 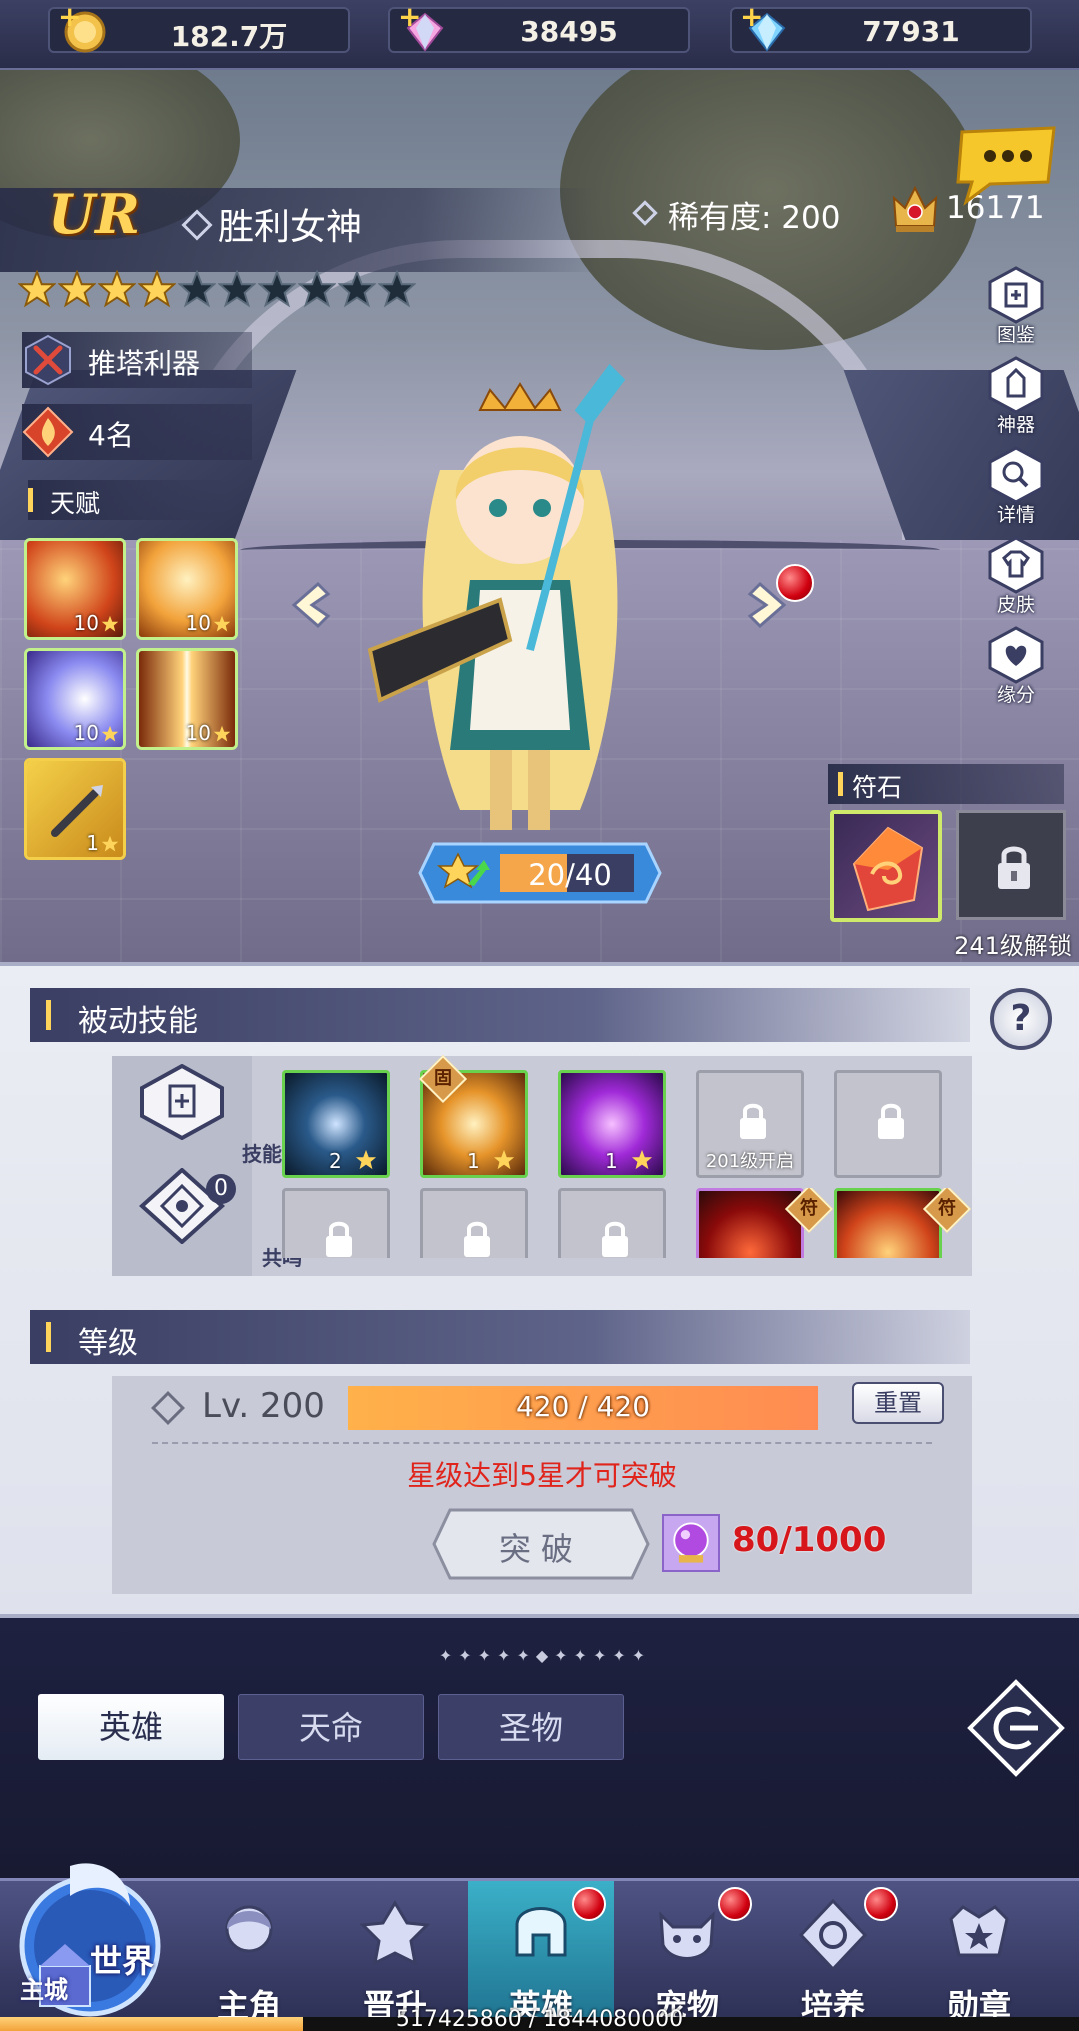 What do you see at coordinates (500, 1015) in the screenshot?
I see `passive-skills-header: 被动技能` at bounding box center [500, 1015].